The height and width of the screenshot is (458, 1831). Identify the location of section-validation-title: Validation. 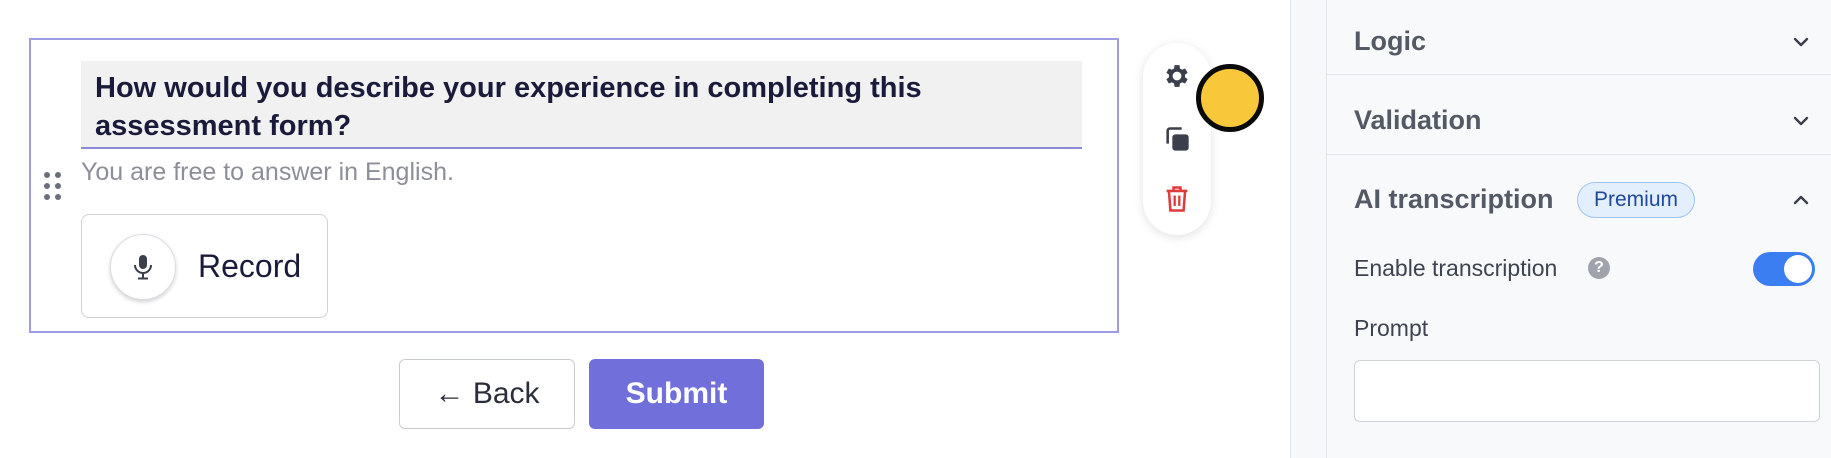
(1418, 120).